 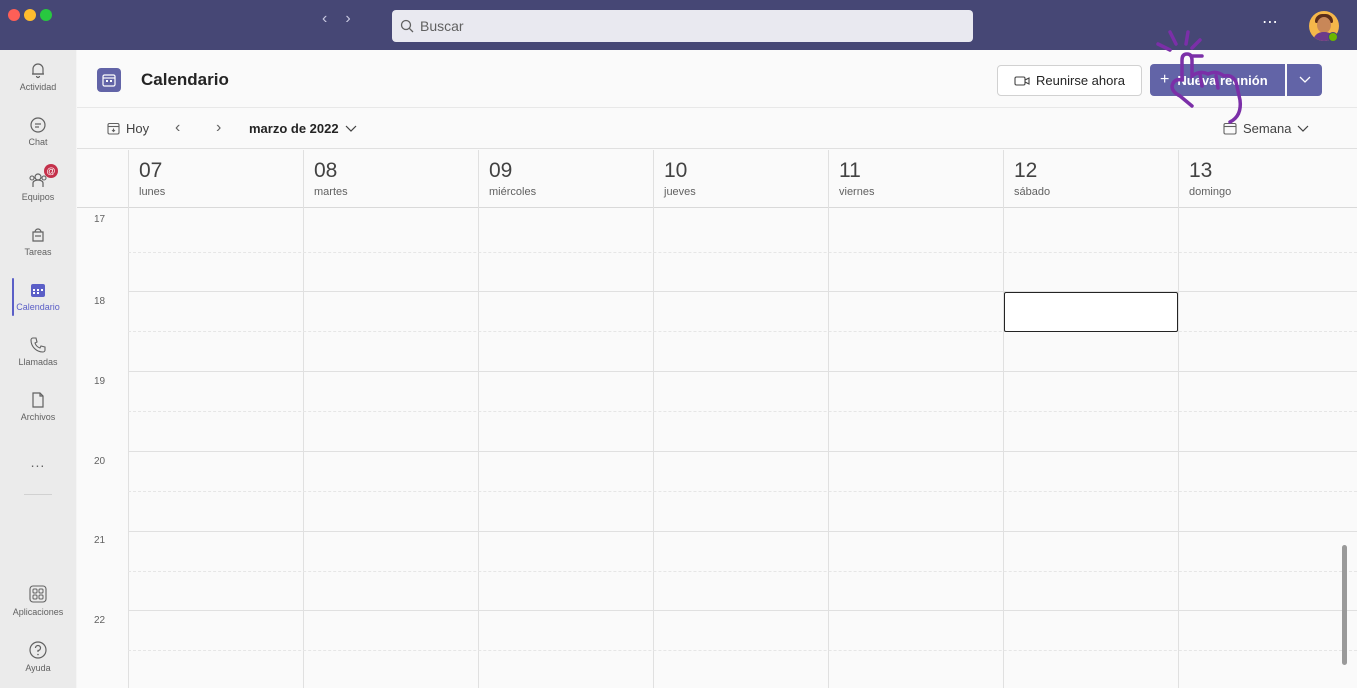 I want to click on previous-week-icon: ‹, so click(x=177, y=128).